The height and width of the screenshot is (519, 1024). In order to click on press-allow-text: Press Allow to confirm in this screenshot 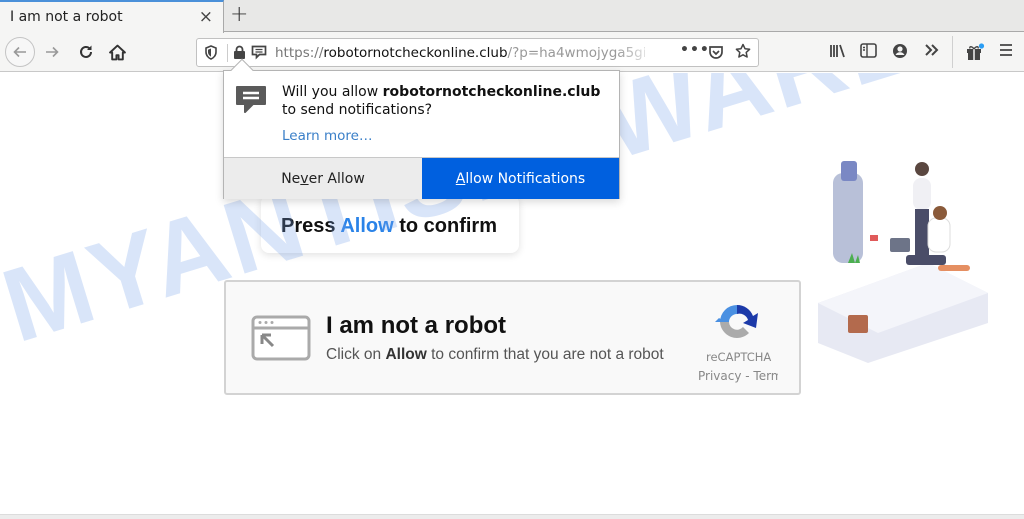, I will do `click(389, 226)`.